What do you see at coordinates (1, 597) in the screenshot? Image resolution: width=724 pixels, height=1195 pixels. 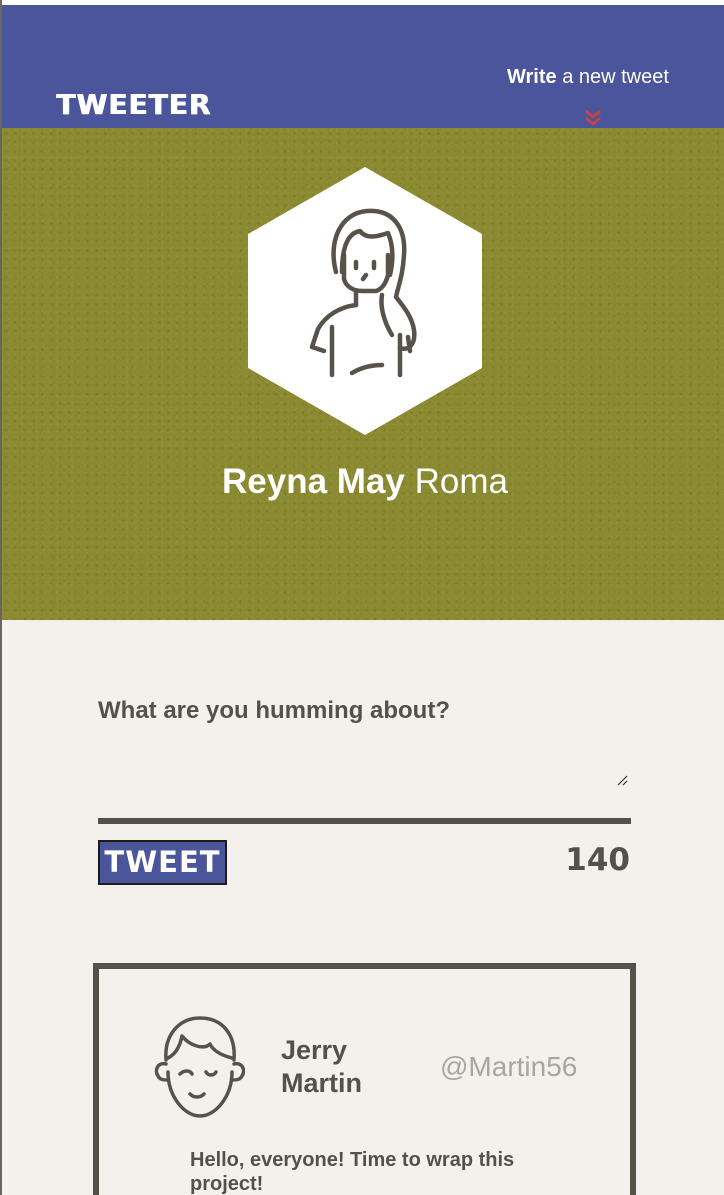 I see `page-left-border` at bounding box center [1, 597].